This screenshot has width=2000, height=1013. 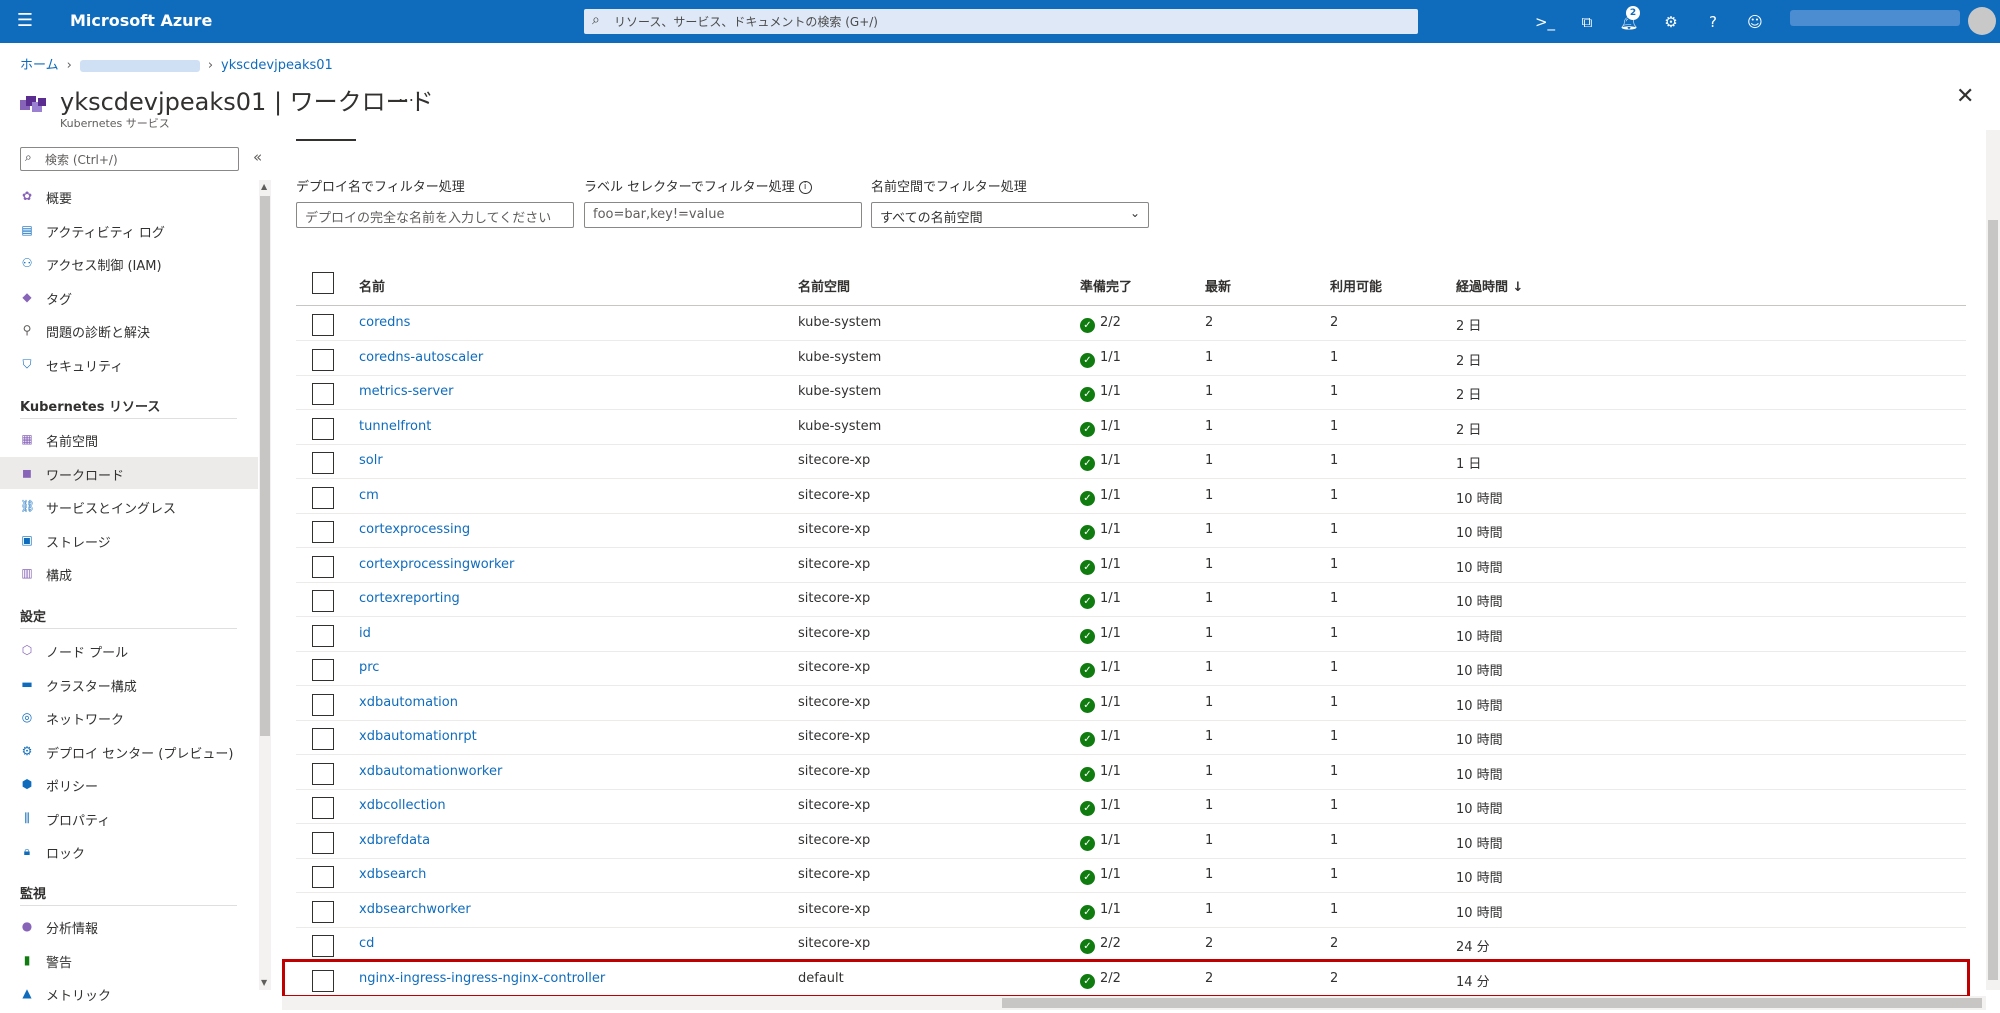 What do you see at coordinates (805, 187) in the screenshot?
I see `info-icon: i` at bounding box center [805, 187].